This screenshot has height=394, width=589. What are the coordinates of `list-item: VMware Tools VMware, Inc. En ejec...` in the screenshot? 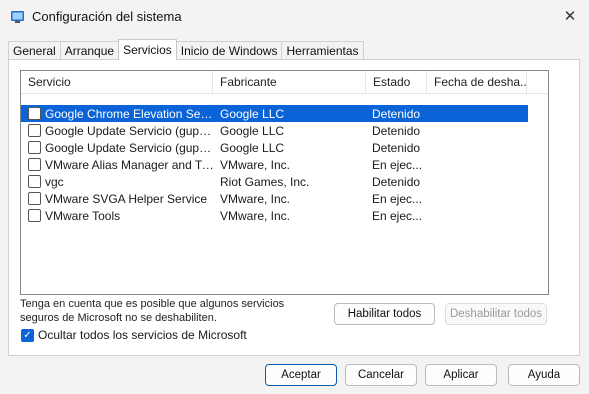 It's located at (274, 215).